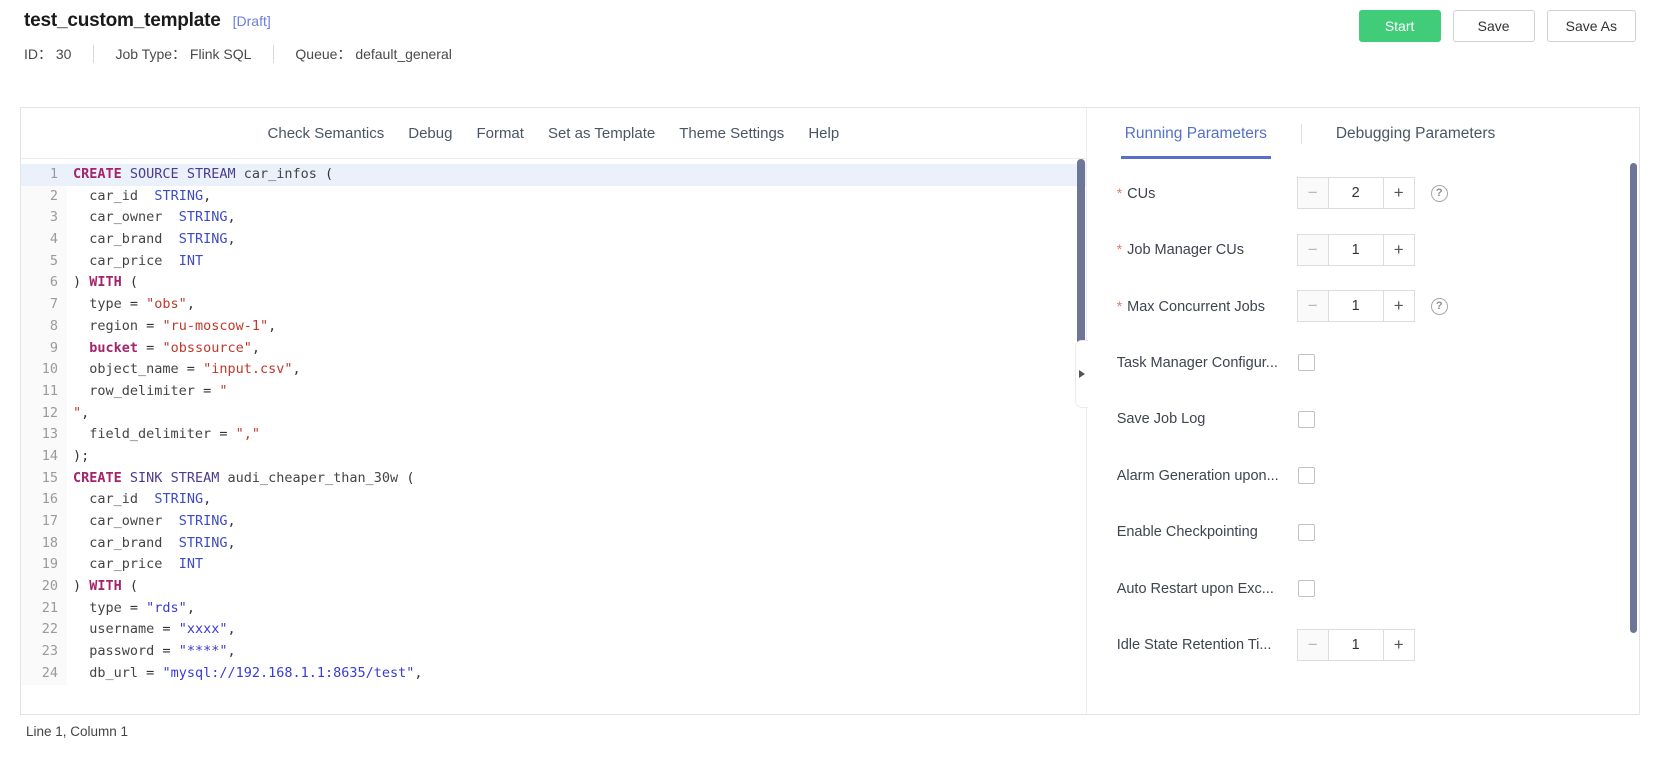  I want to click on editor-scrollbar-thumb, so click(1080, 254).